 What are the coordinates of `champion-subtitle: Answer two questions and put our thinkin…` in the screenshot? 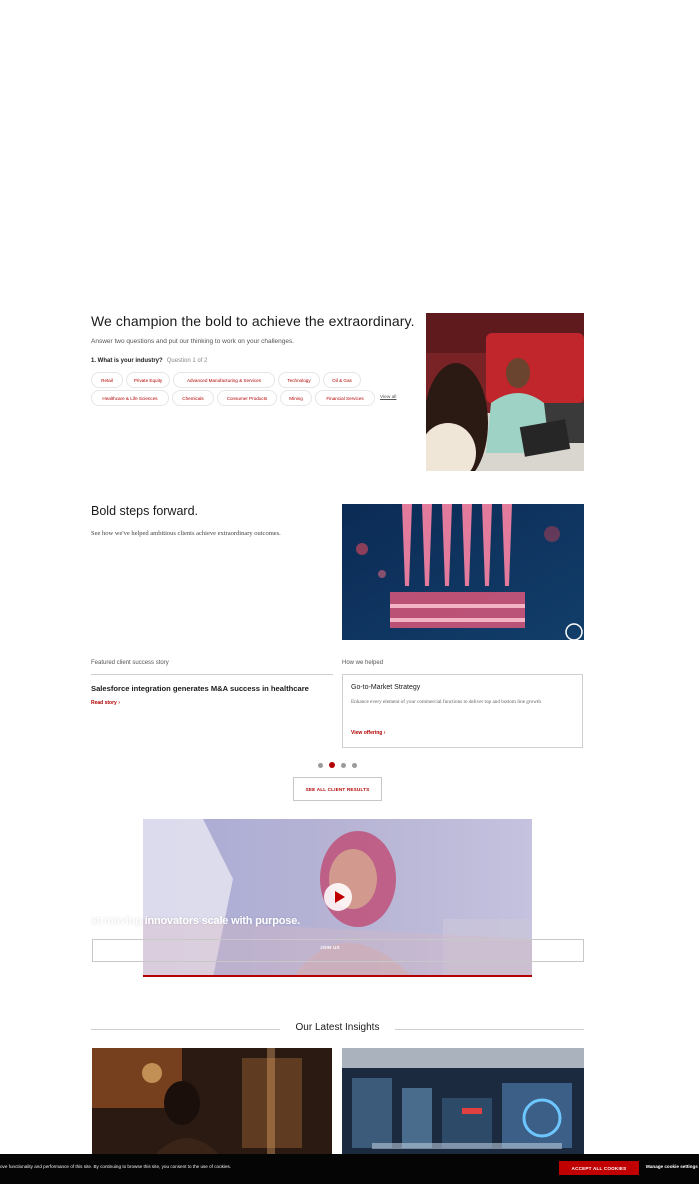 It's located at (193, 341).